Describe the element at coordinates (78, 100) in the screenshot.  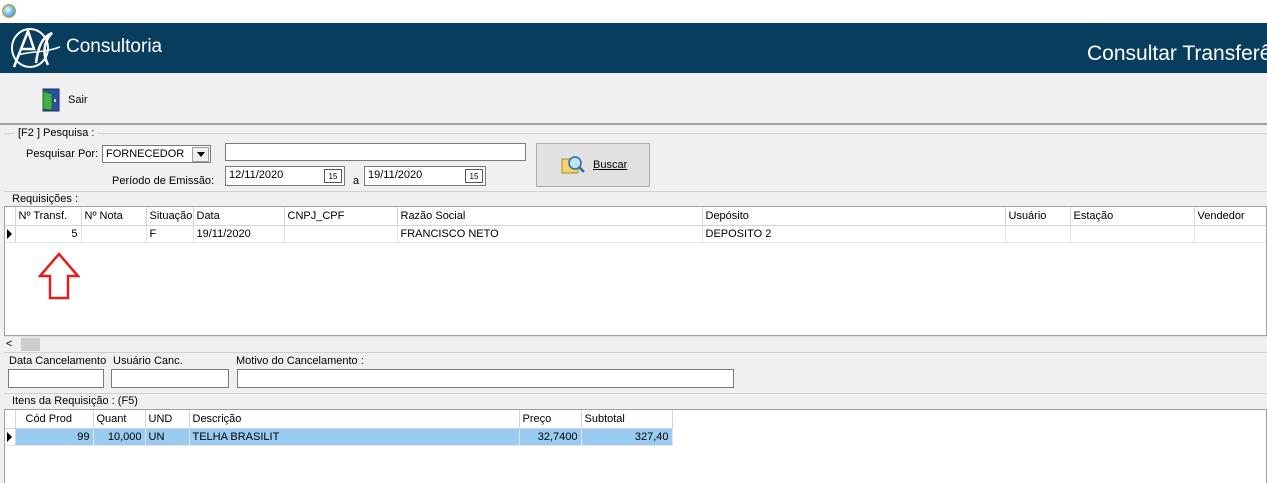
I see `exit-label: Sair` at that location.